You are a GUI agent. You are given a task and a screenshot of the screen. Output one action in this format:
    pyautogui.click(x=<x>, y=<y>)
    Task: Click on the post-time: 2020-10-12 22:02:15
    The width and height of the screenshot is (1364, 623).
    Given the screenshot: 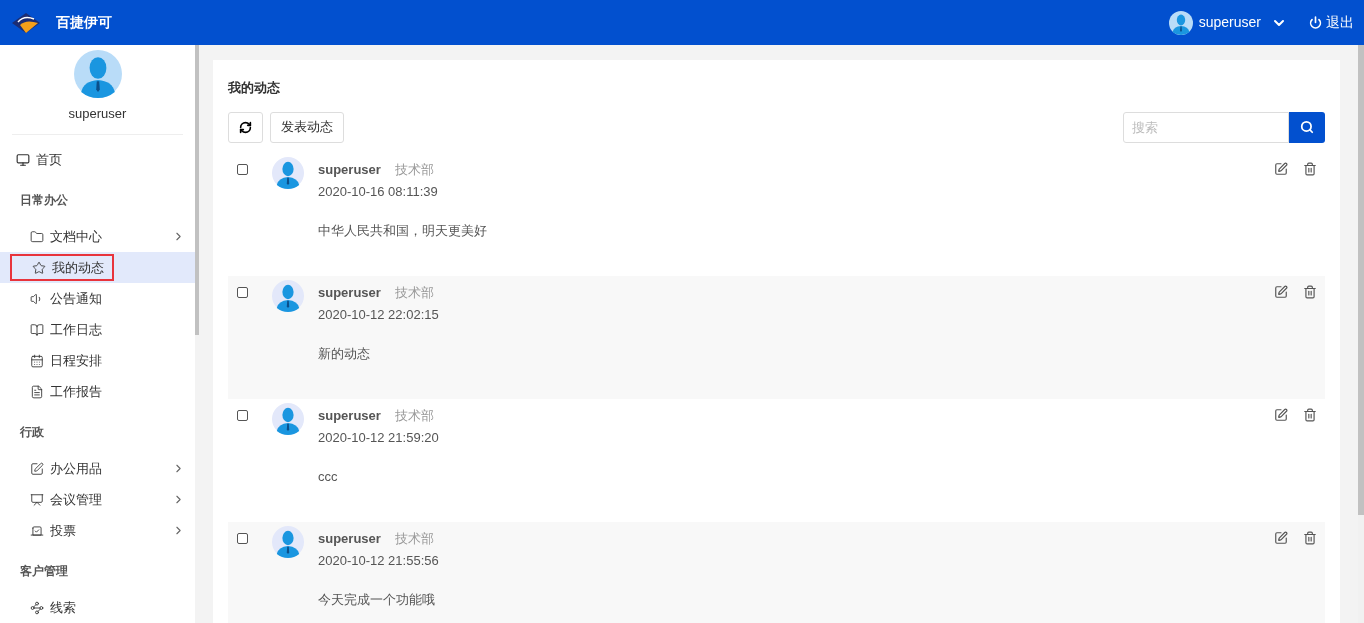 What is the action you would take?
    pyautogui.click(x=378, y=315)
    